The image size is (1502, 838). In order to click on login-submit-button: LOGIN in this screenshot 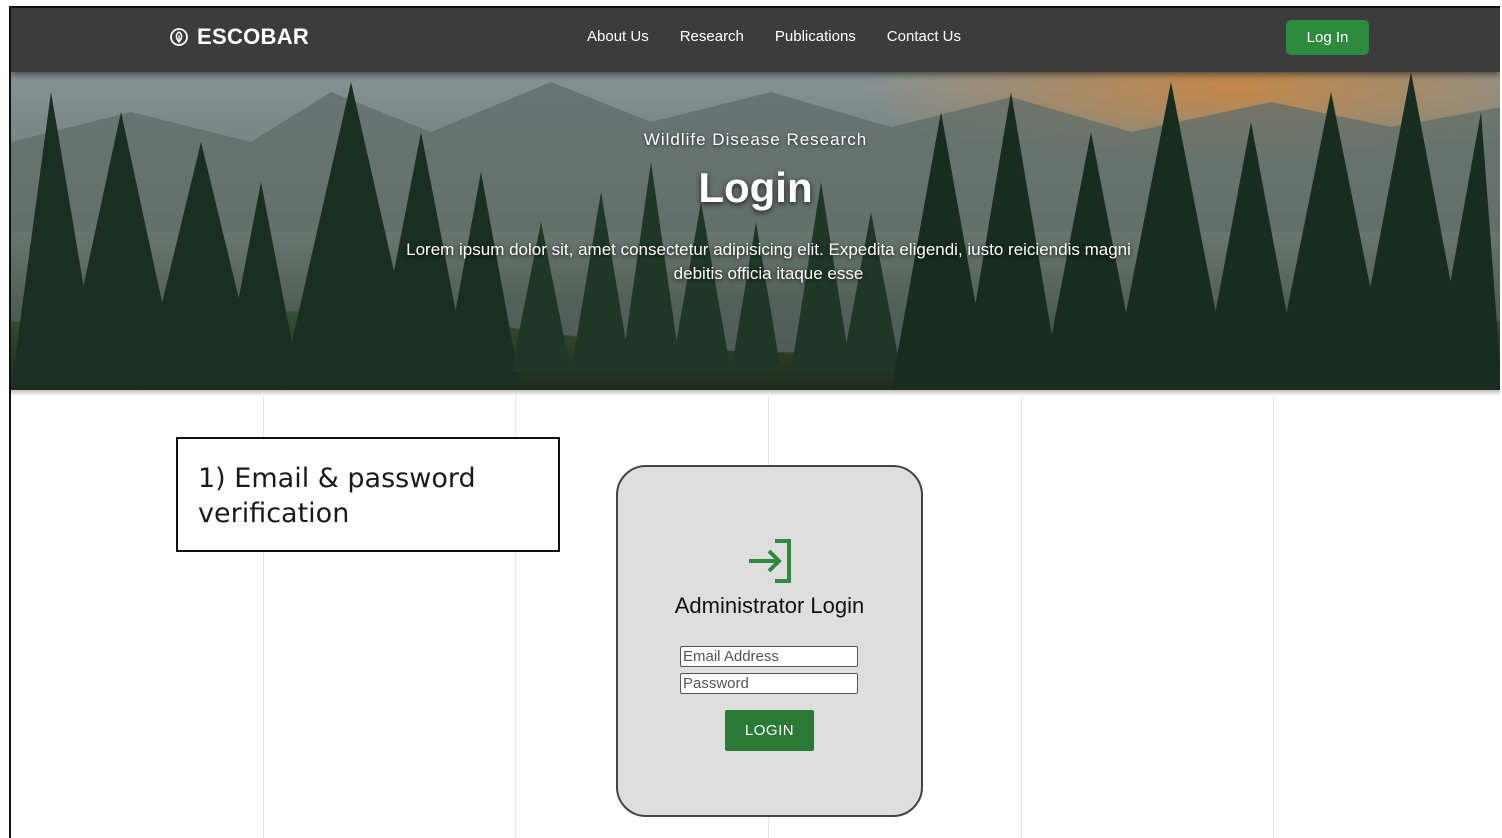, I will do `click(769, 730)`.